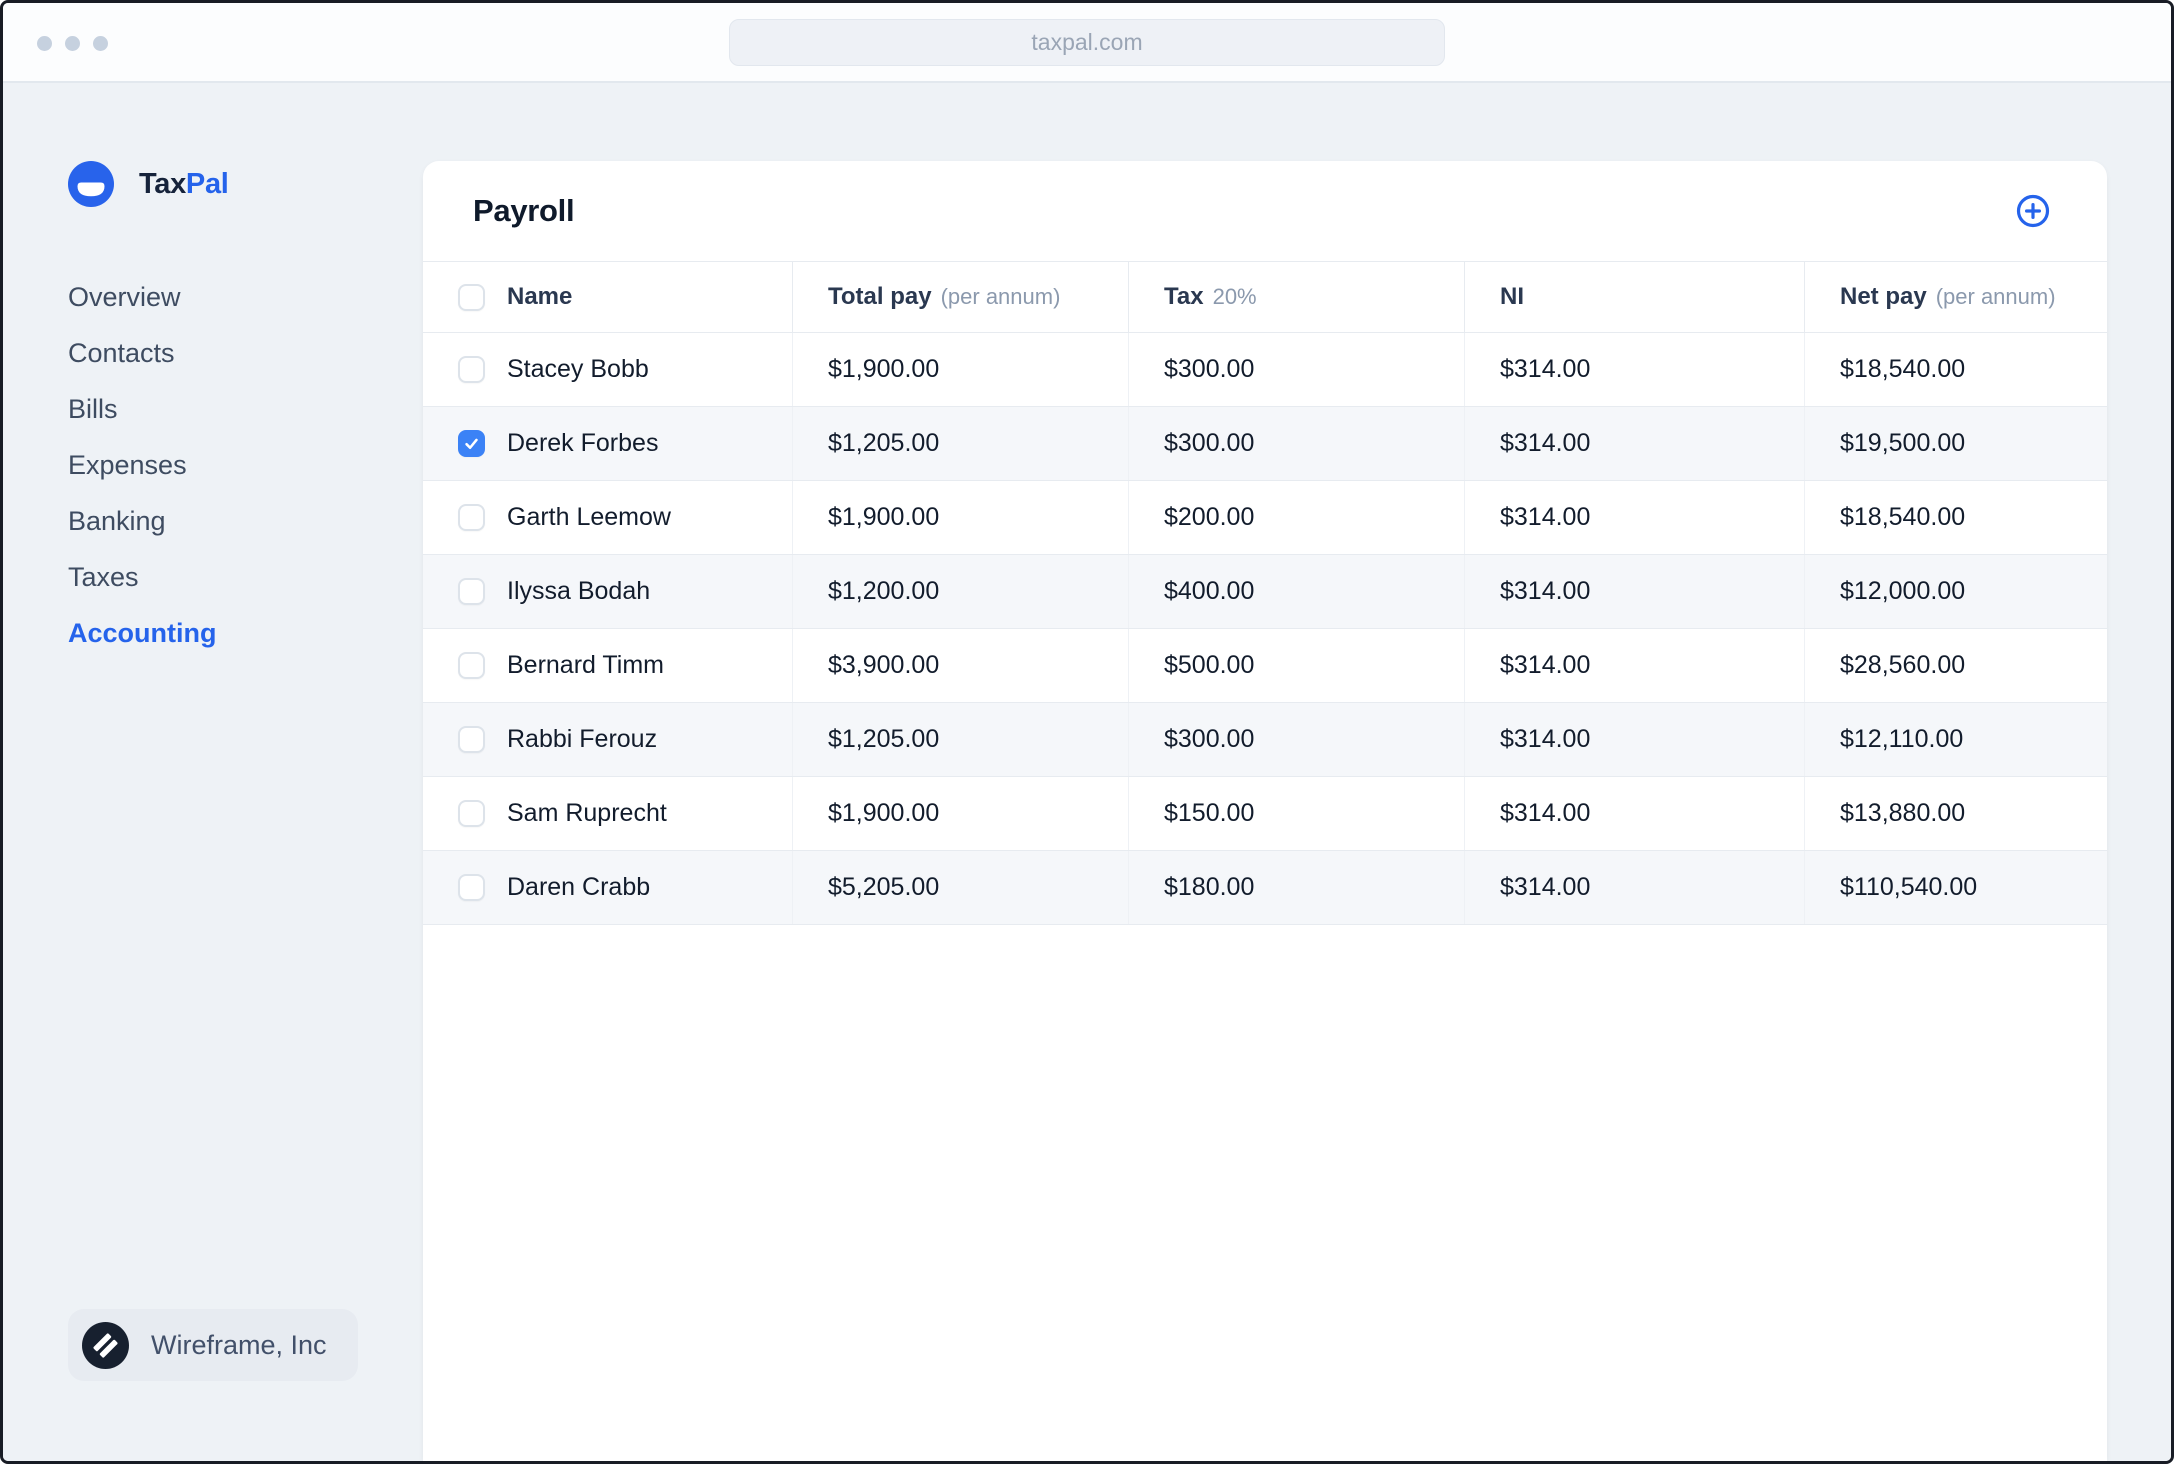  I want to click on employee-name: Ilyssa Bodah, so click(579, 591).